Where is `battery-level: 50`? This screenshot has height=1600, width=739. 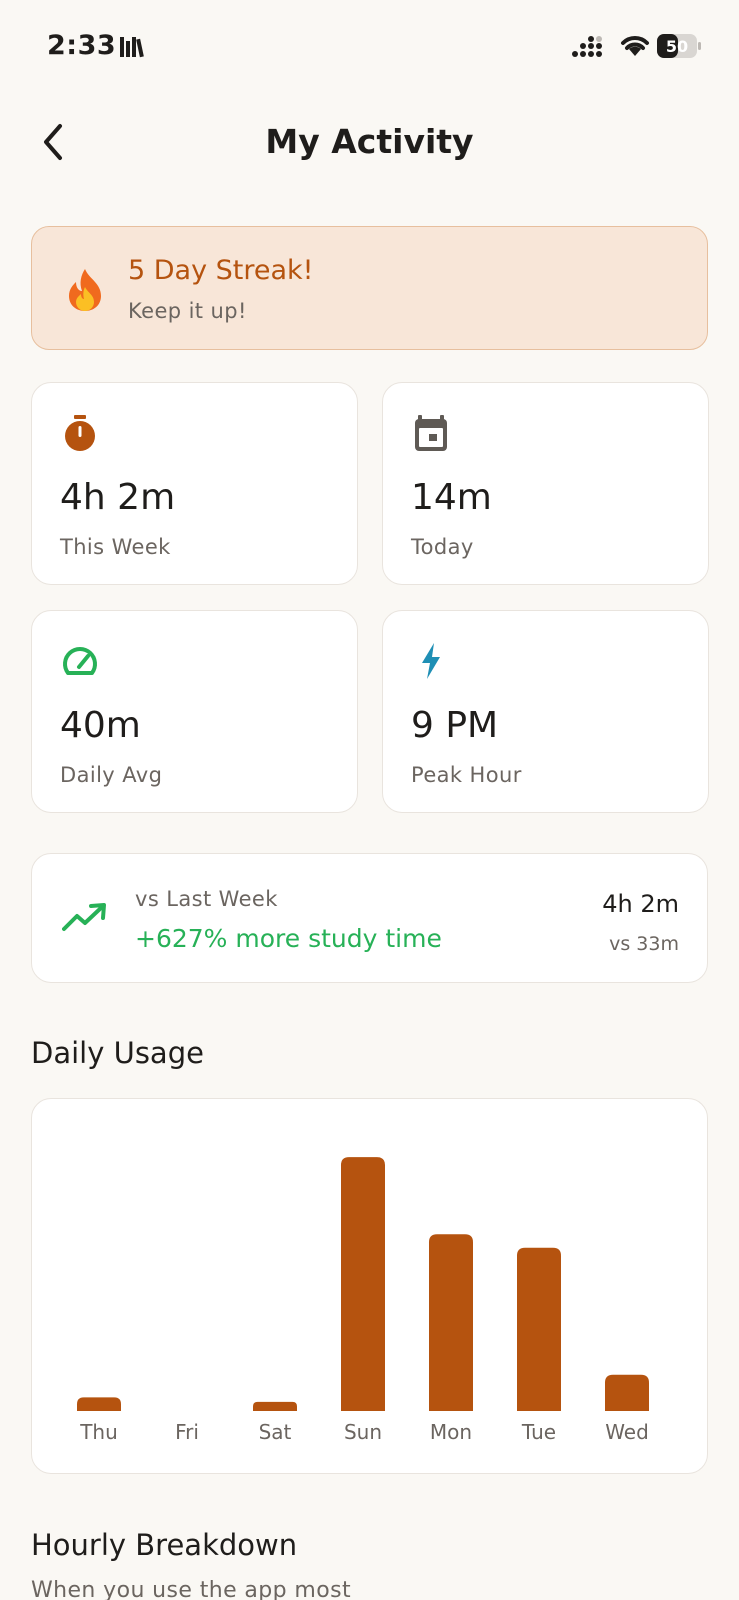
battery-level: 50 is located at coordinates (677, 46).